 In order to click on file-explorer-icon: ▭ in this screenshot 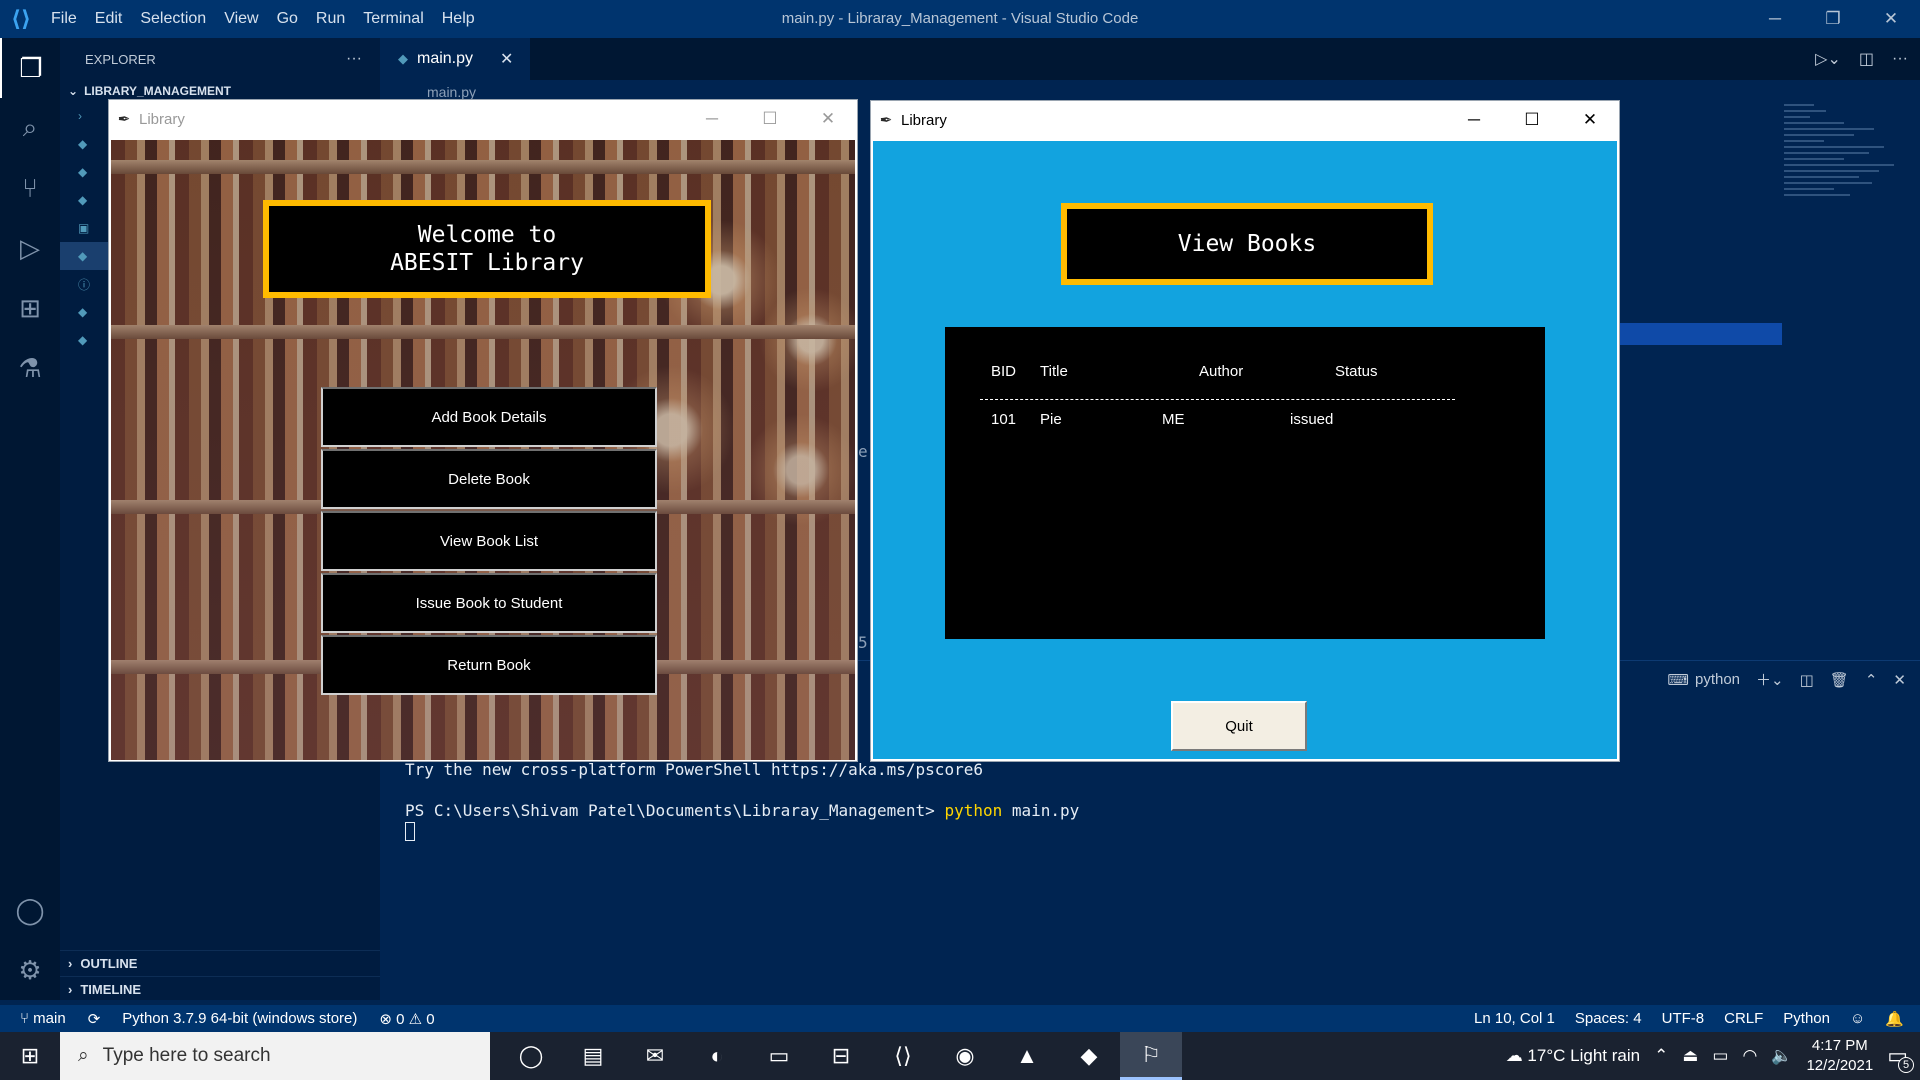, I will do `click(779, 1056)`.